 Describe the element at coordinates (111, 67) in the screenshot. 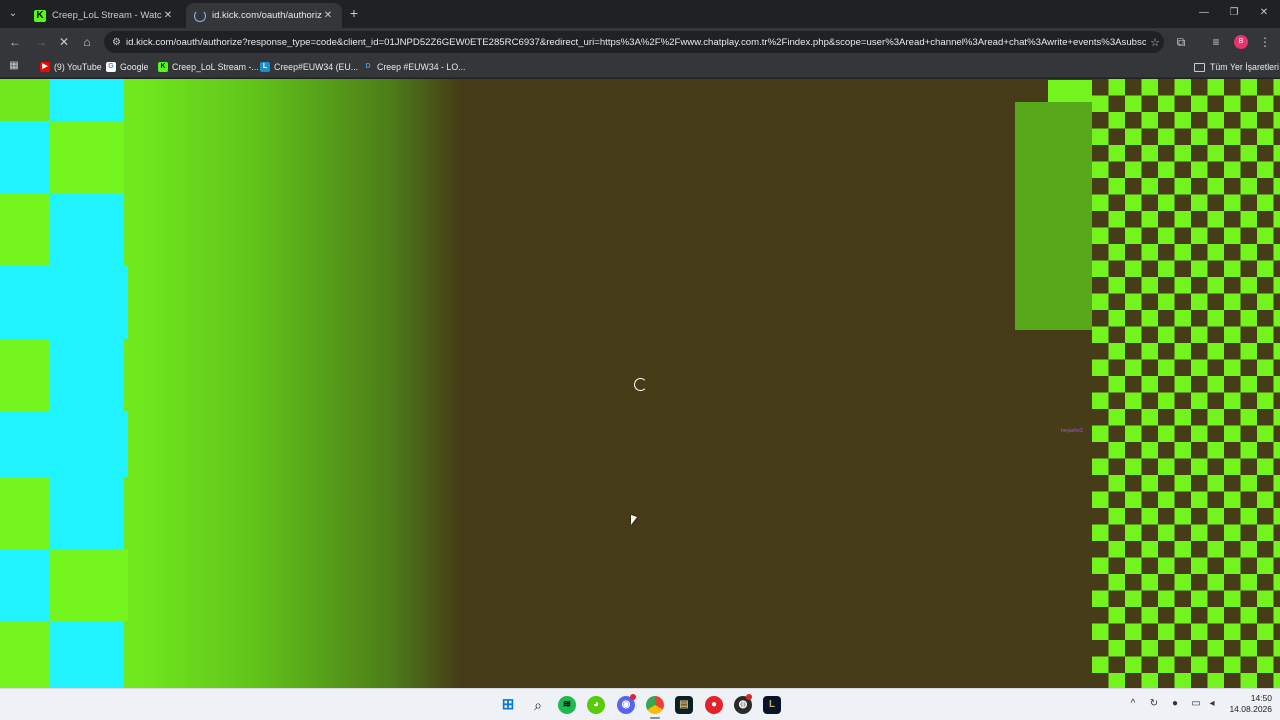

I see `google-icon: G` at that location.